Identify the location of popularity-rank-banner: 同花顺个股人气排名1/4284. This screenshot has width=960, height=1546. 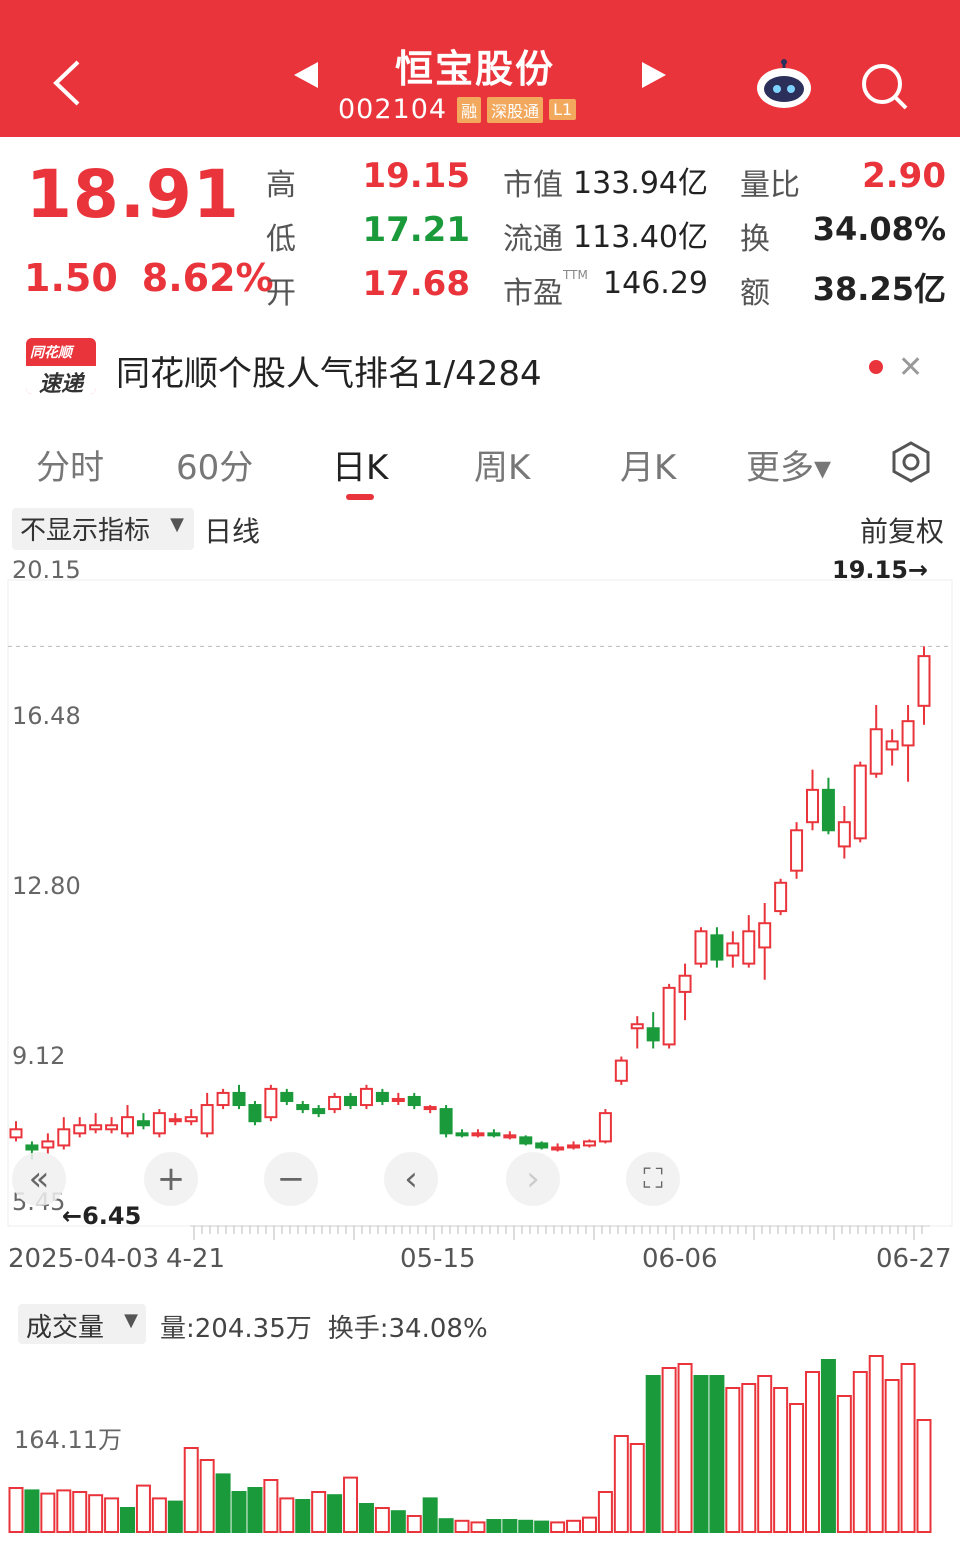
(329, 370).